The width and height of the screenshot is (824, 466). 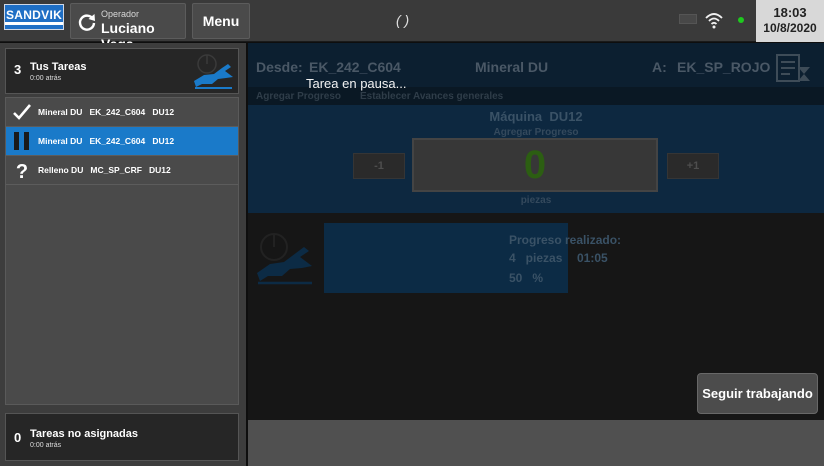 I want to click on sandvik-logo: SANDVIK, so click(x=34, y=17).